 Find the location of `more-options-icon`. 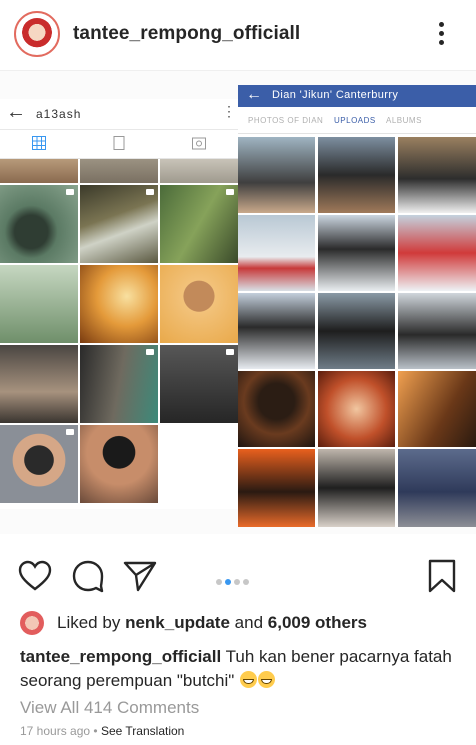

more-options-icon is located at coordinates (441, 35).